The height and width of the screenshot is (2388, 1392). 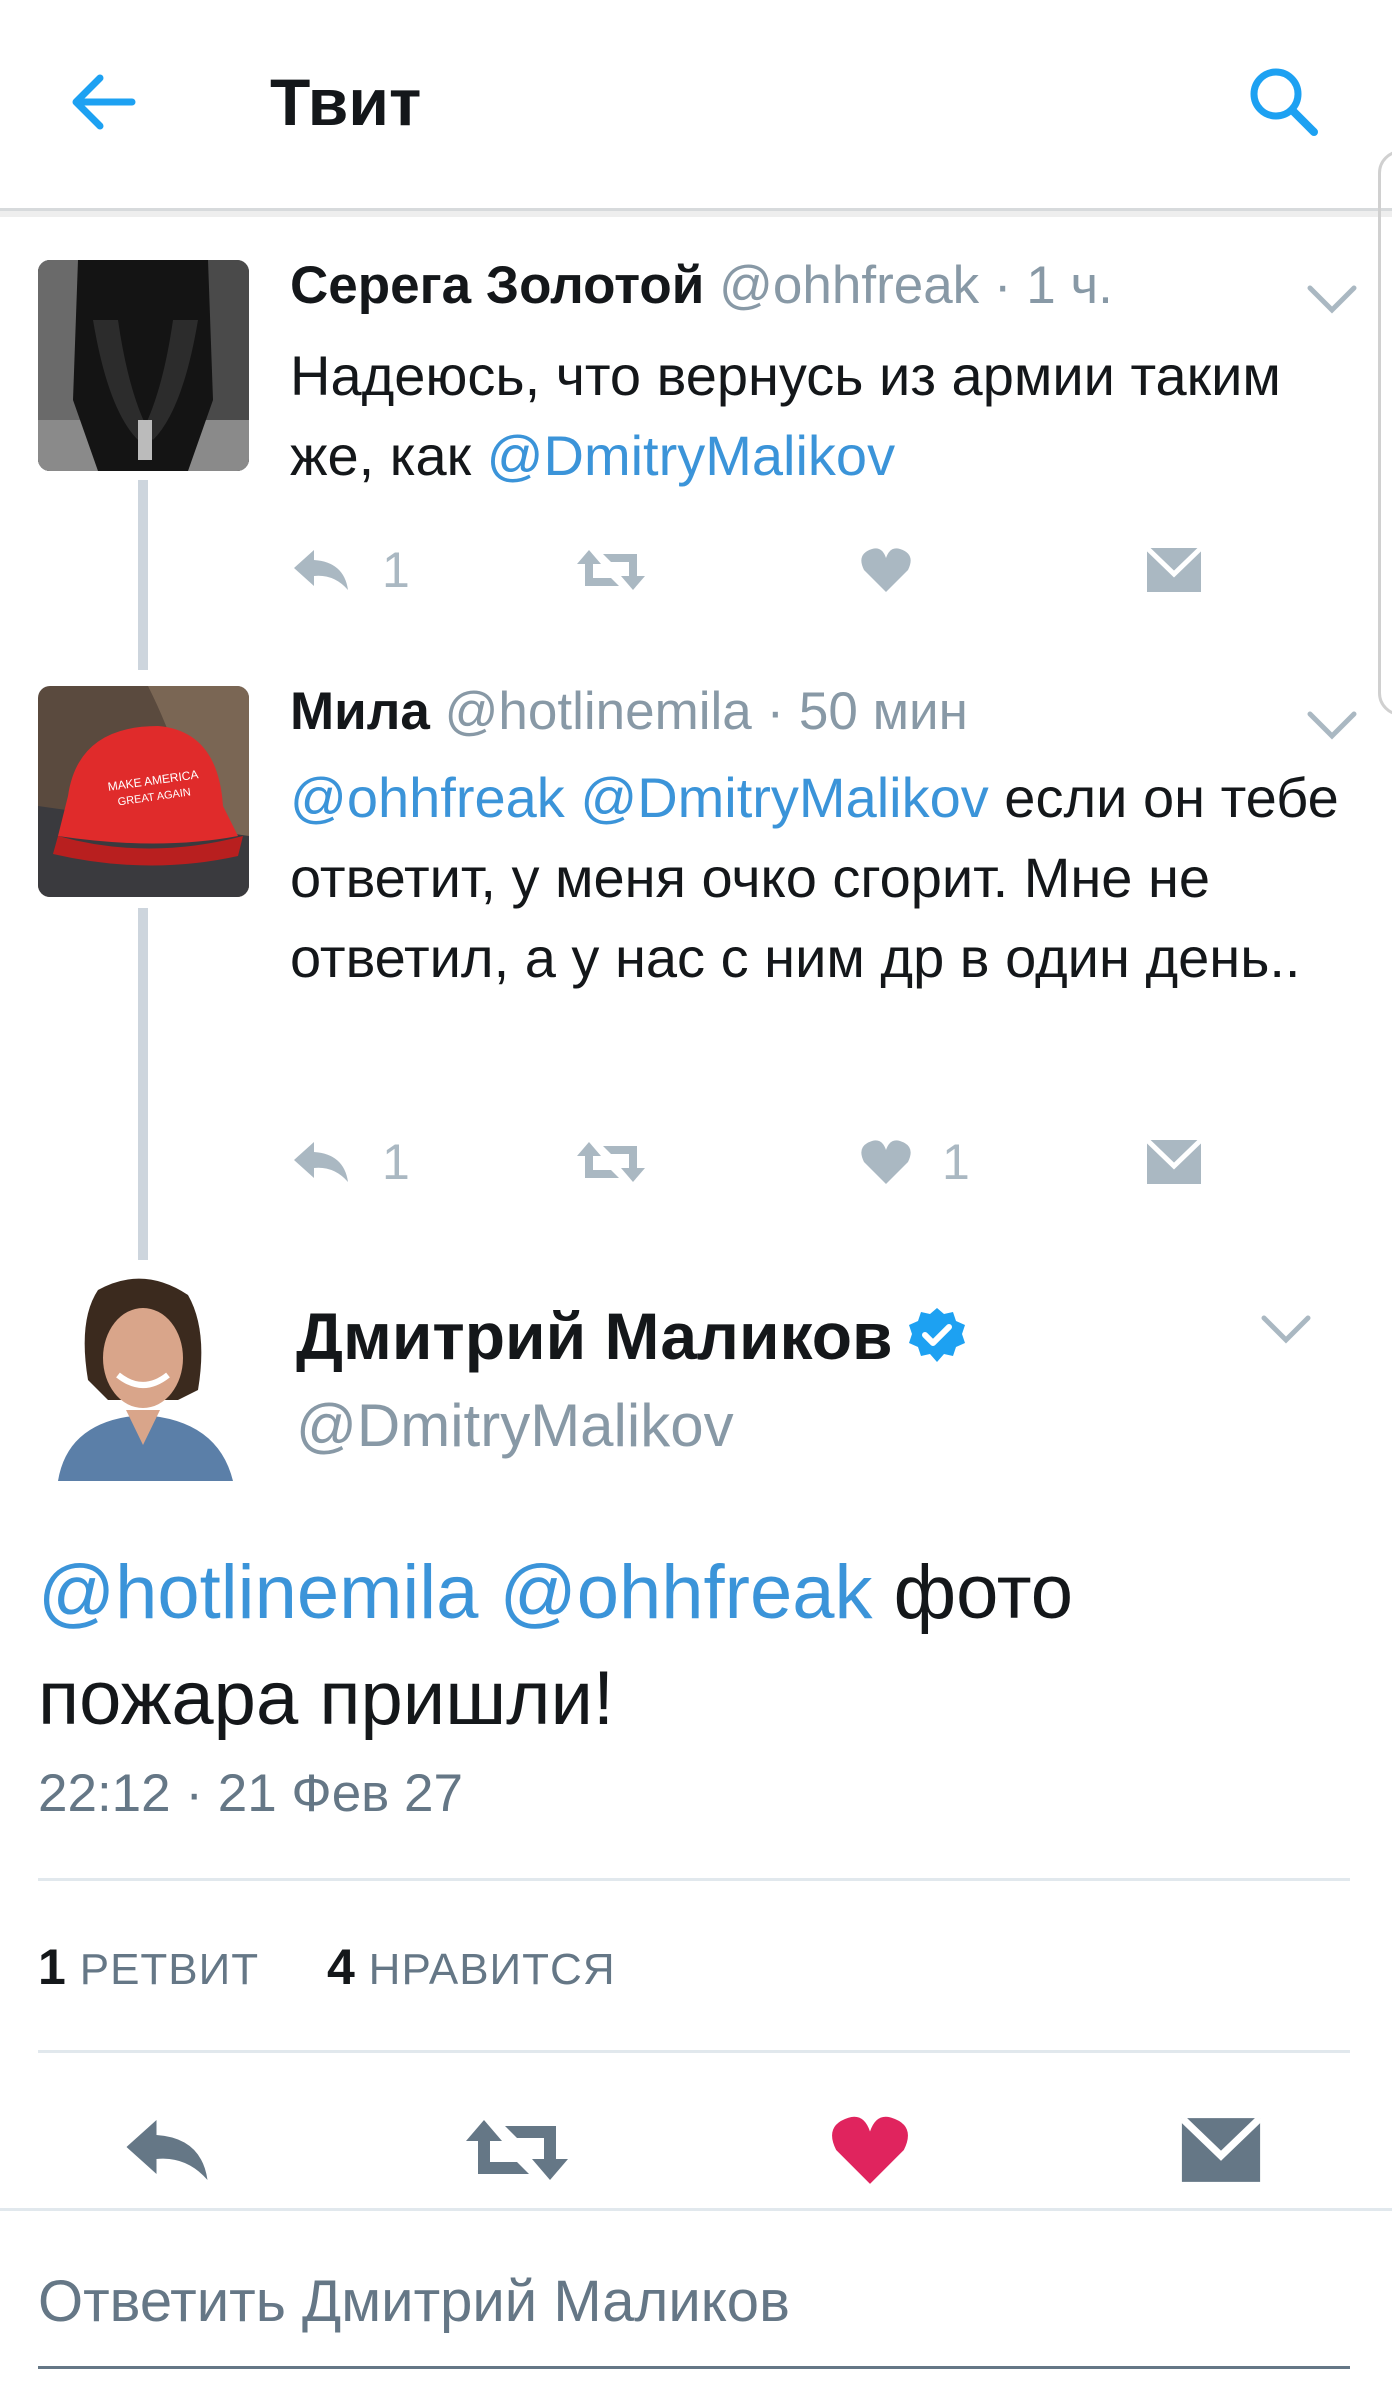 I want to click on page-title: Твит, so click(x=346, y=102).